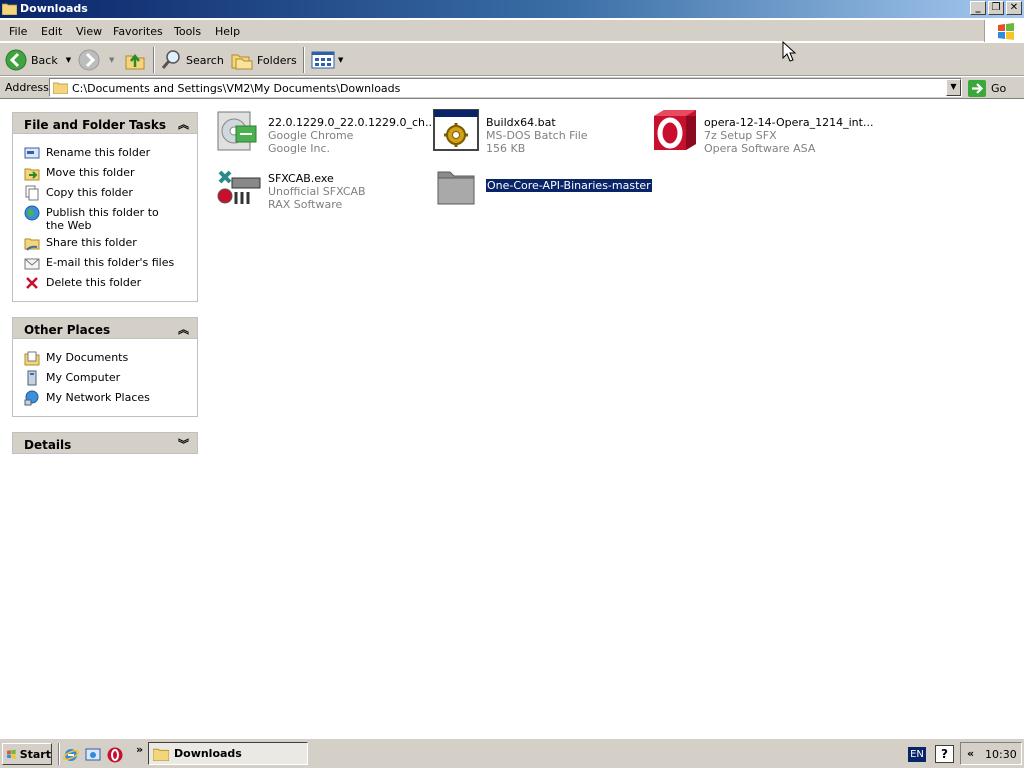 The height and width of the screenshot is (768, 1024). What do you see at coordinates (740, 135) in the screenshot?
I see `file-type: 7z Setup SFX` at bounding box center [740, 135].